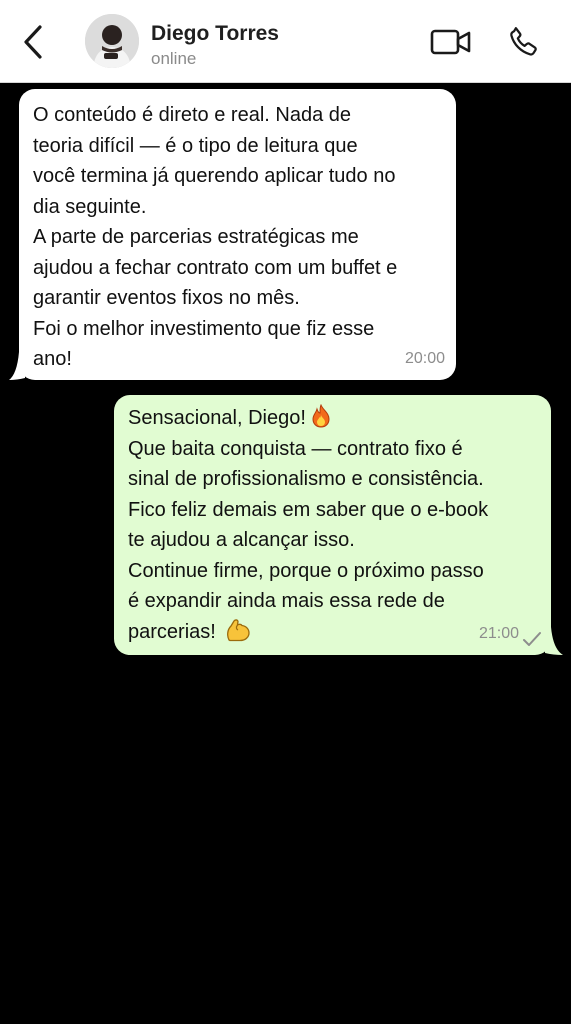 The width and height of the screenshot is (571, 1024). I want to click on message-timestamp: 21:00, so click(498, 633).